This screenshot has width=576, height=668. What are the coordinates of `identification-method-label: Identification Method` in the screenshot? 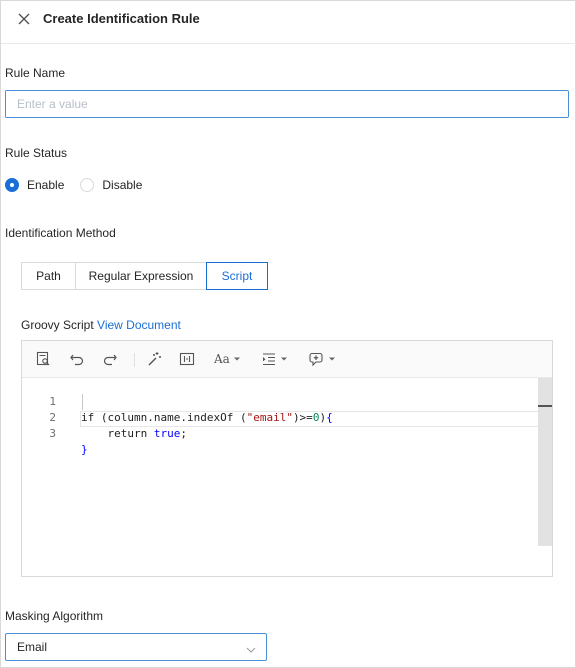 It's located at (60, 233).